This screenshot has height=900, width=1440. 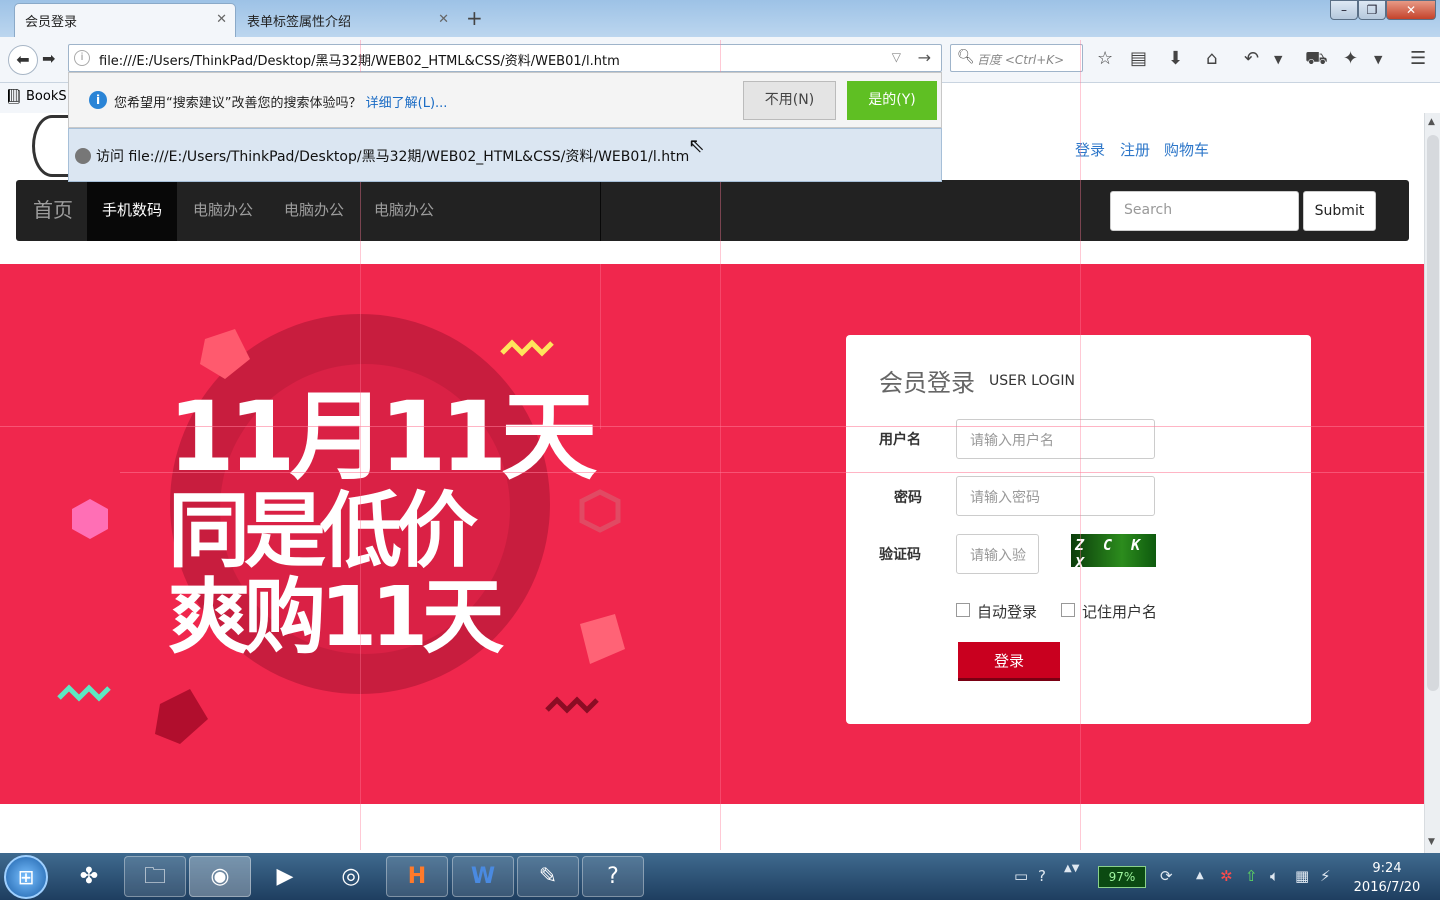 What do you see at coordinates (1251, 876) in the screenshot?
I see `tray-upload-icon: ⇧` at bounding box center [1251, 876].